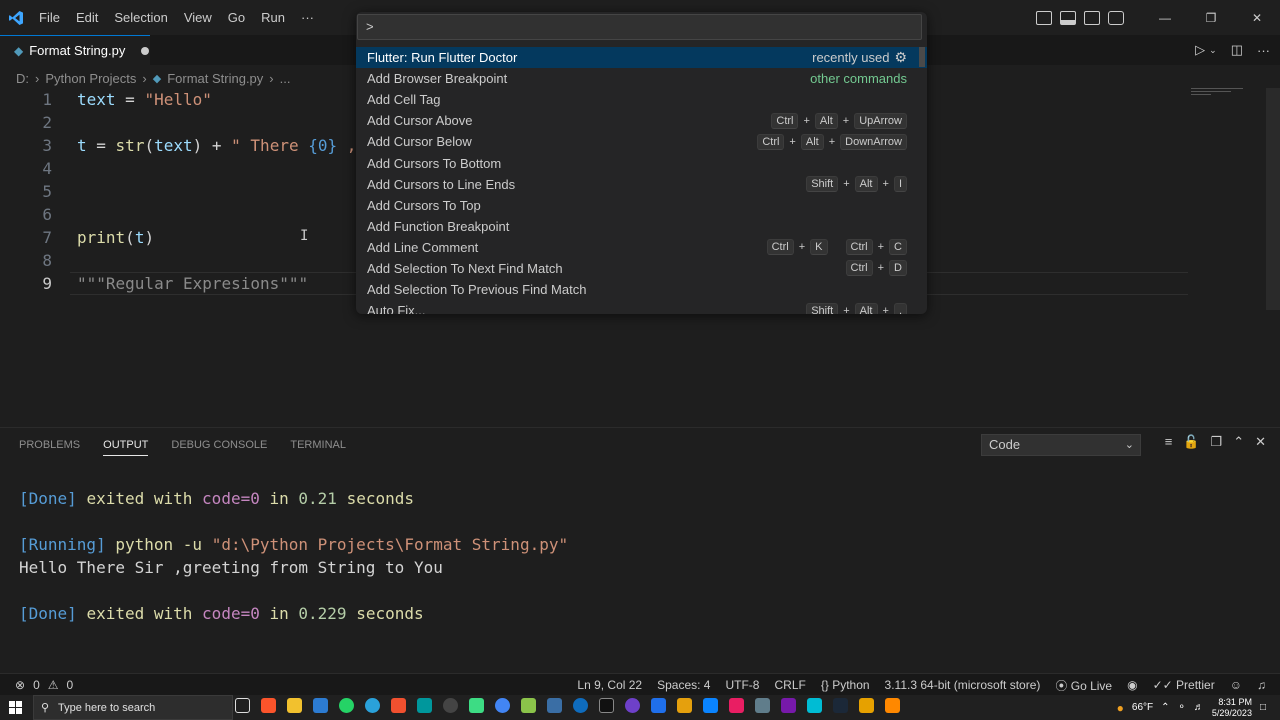  What do you see at coordinates (922, 57) in the screenshot?
I see `command-list-scrollbar` at bounding box center [922, 57].